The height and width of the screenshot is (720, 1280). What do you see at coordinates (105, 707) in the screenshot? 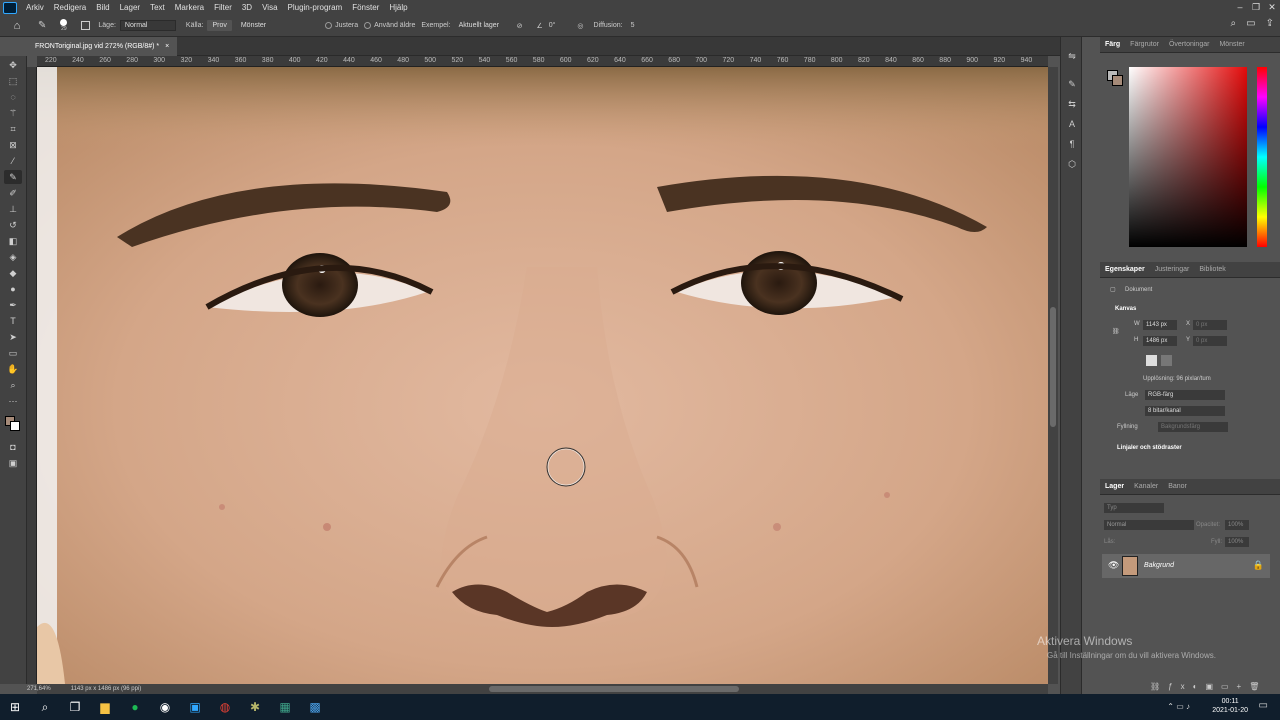
I see `file-explorer-icon: ▆` at bounding box center [105, 707].